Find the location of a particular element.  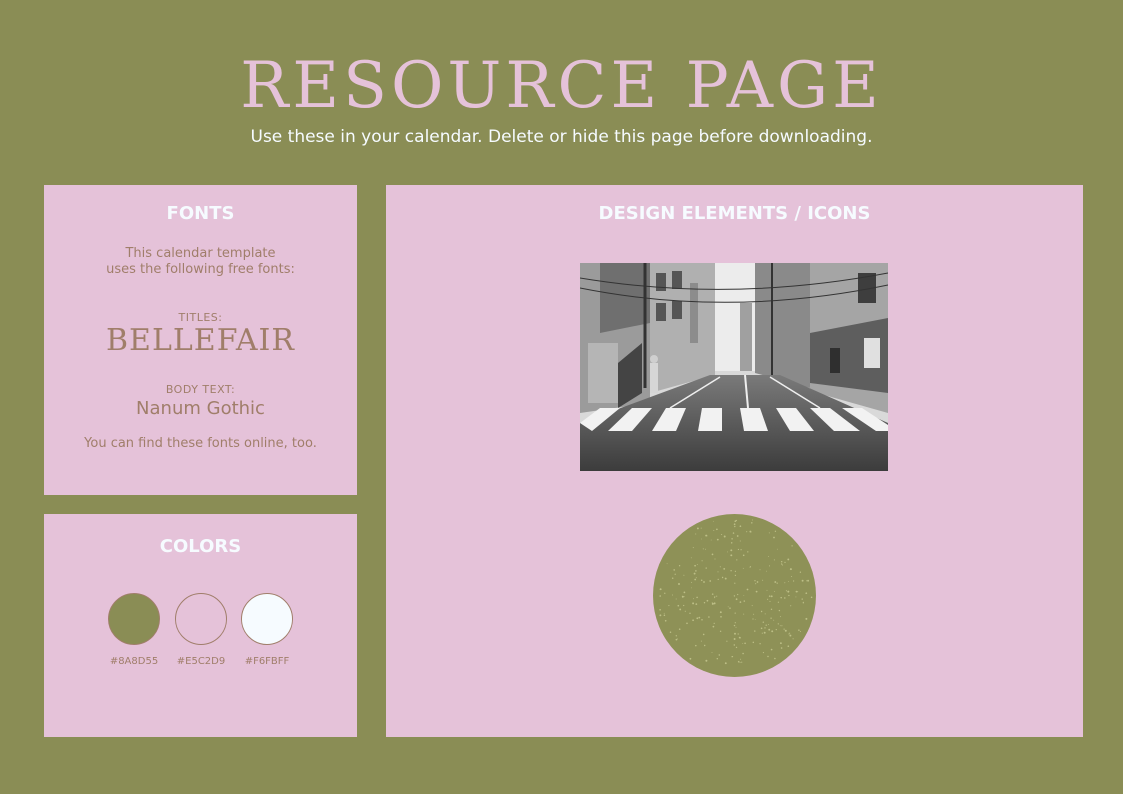

speckled-olive-circle is located at coordinates (734, 595).